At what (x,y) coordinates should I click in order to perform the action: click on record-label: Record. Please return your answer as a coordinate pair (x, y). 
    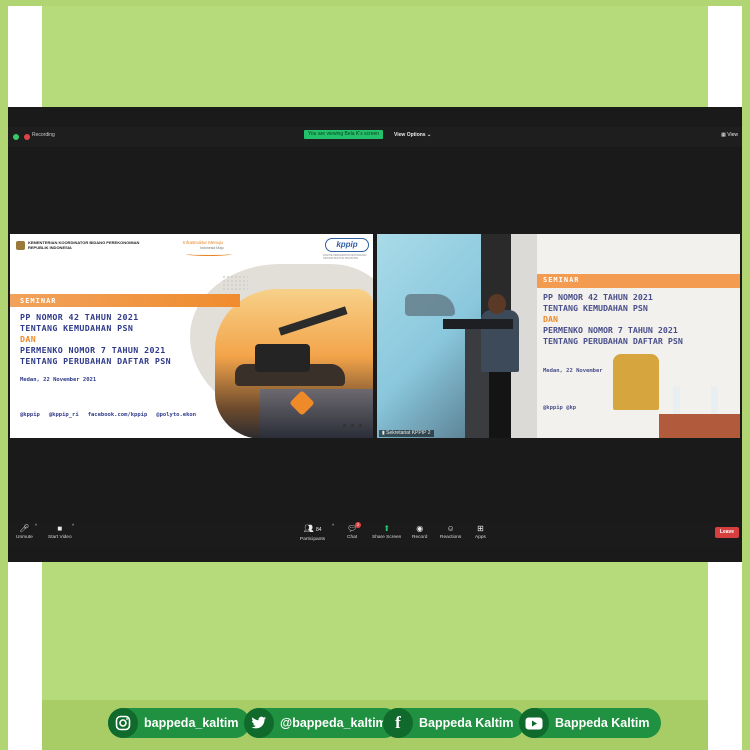
    Looking at the image, I should click on (420, 537).